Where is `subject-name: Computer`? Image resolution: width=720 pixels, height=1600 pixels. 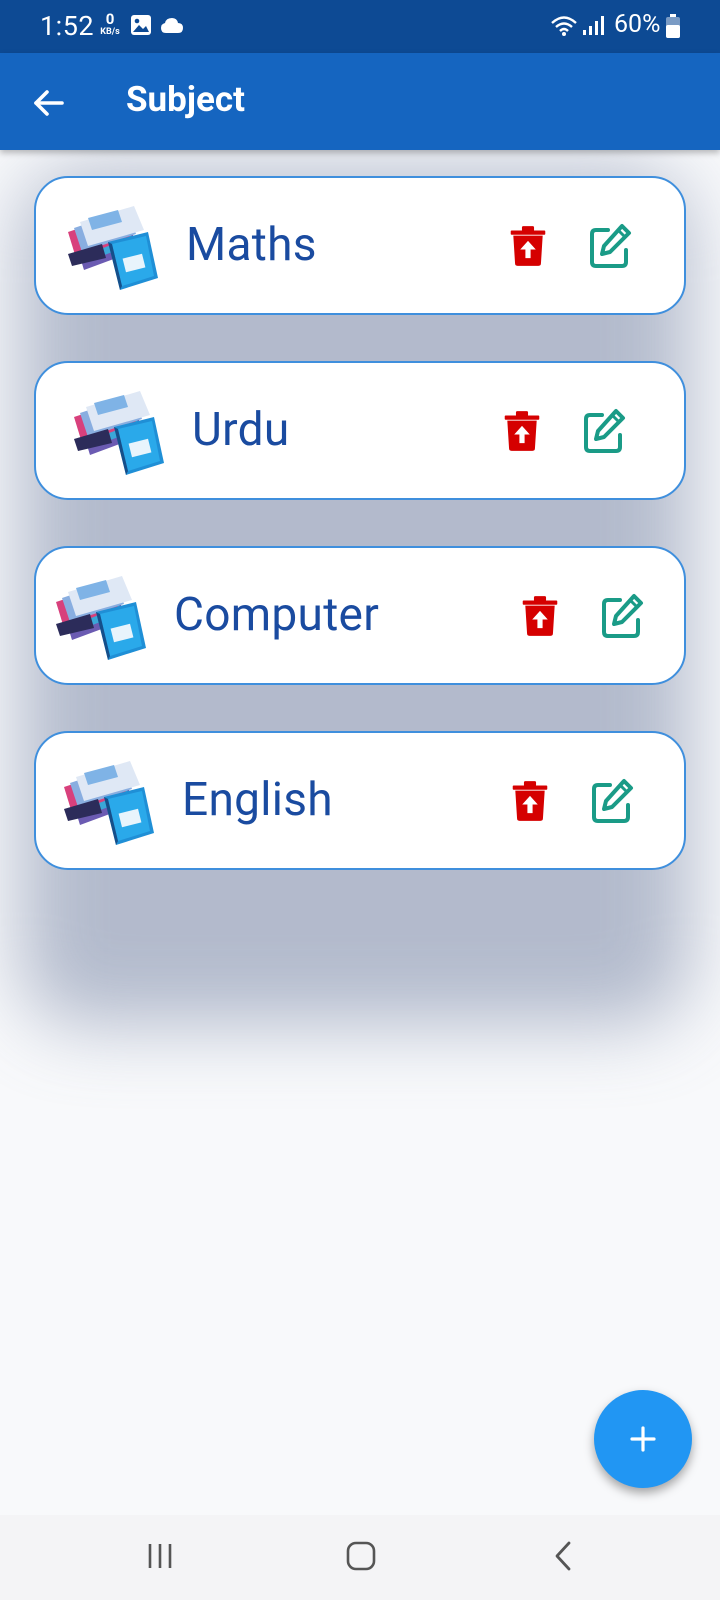 subject-name: Computer is located at coordinates (277, 615).